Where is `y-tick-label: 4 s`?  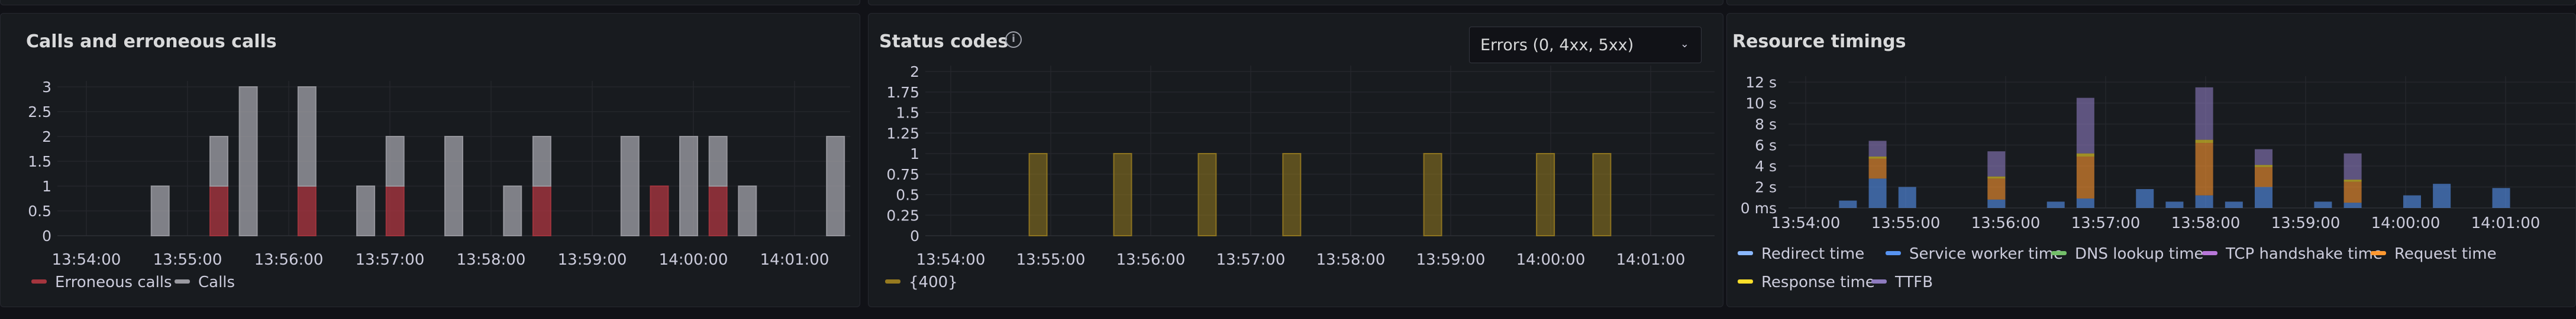 y-tick-label: 4 s is located at coordinates (1766, 166).